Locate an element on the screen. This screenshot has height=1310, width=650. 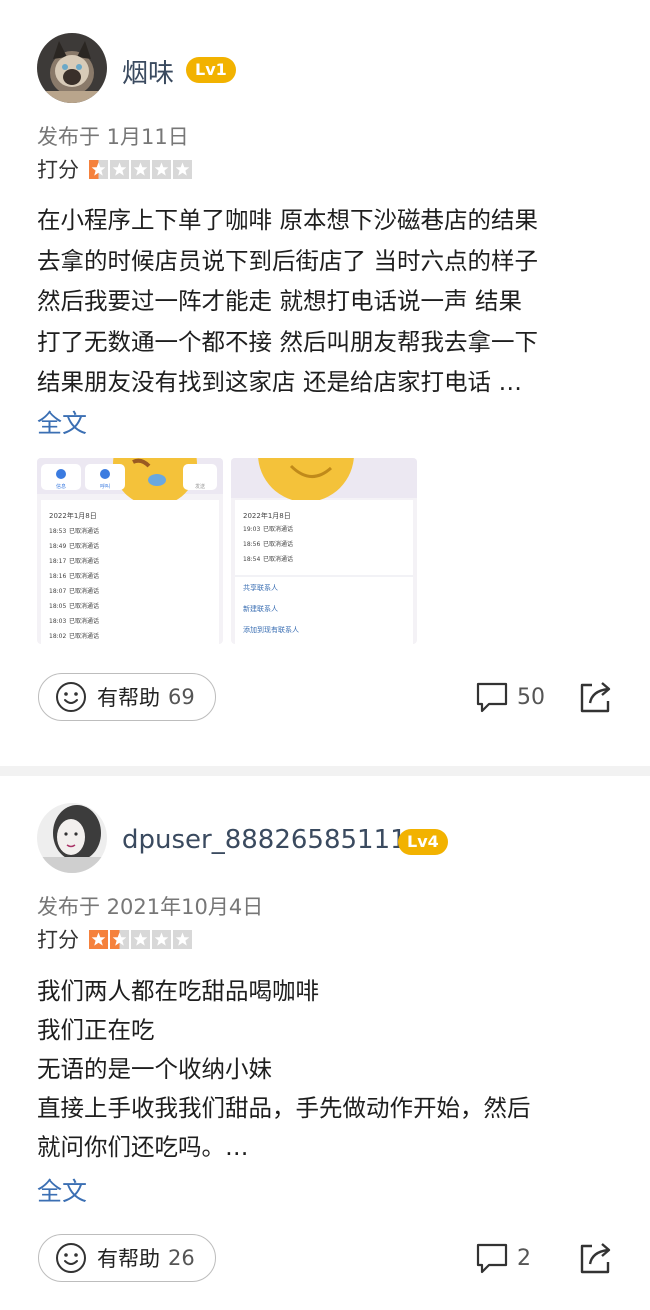
review-line: 直接上手收我我们甜品，手先做动作开始，然后 is located at coordinates (284, 1108).